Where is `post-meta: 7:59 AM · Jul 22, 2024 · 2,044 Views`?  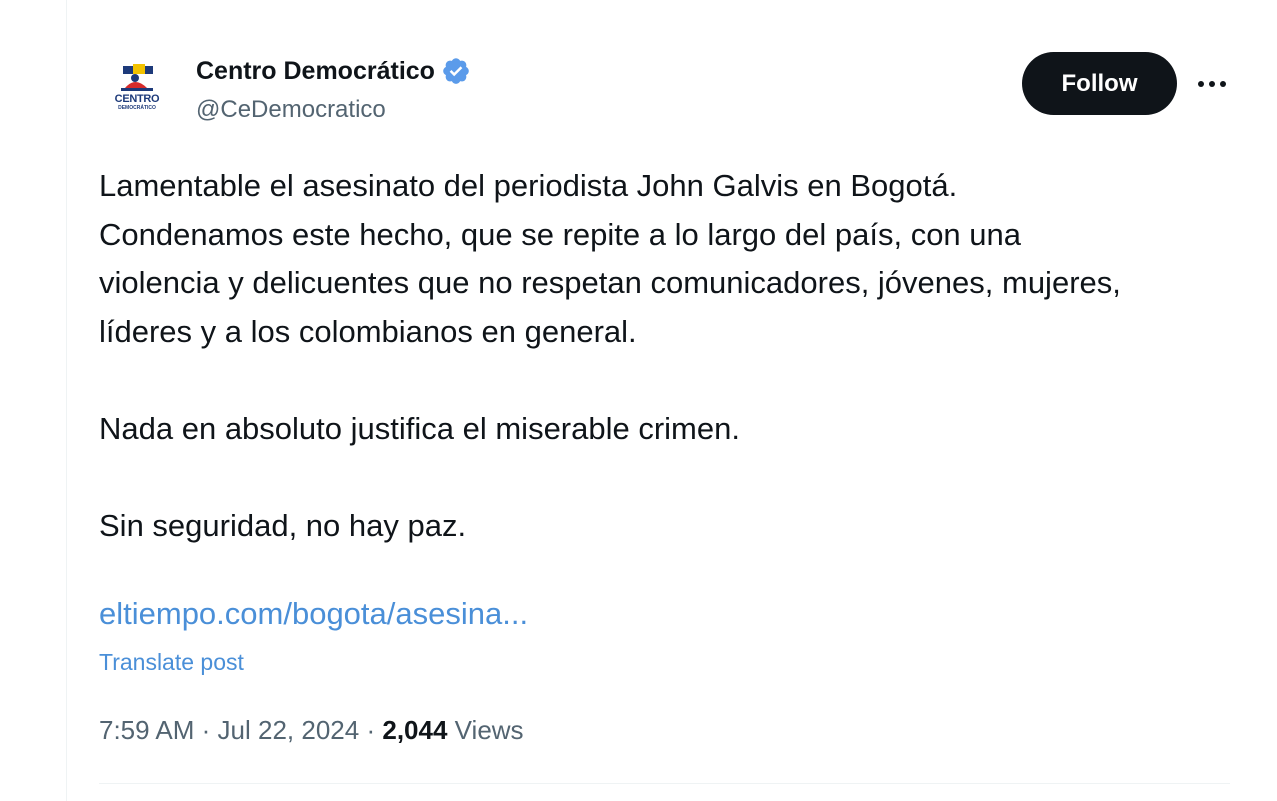 post-meta: 7:59 AM · Jul 22, 2024 · 2,044 Views is located at coordinates (311, 730).